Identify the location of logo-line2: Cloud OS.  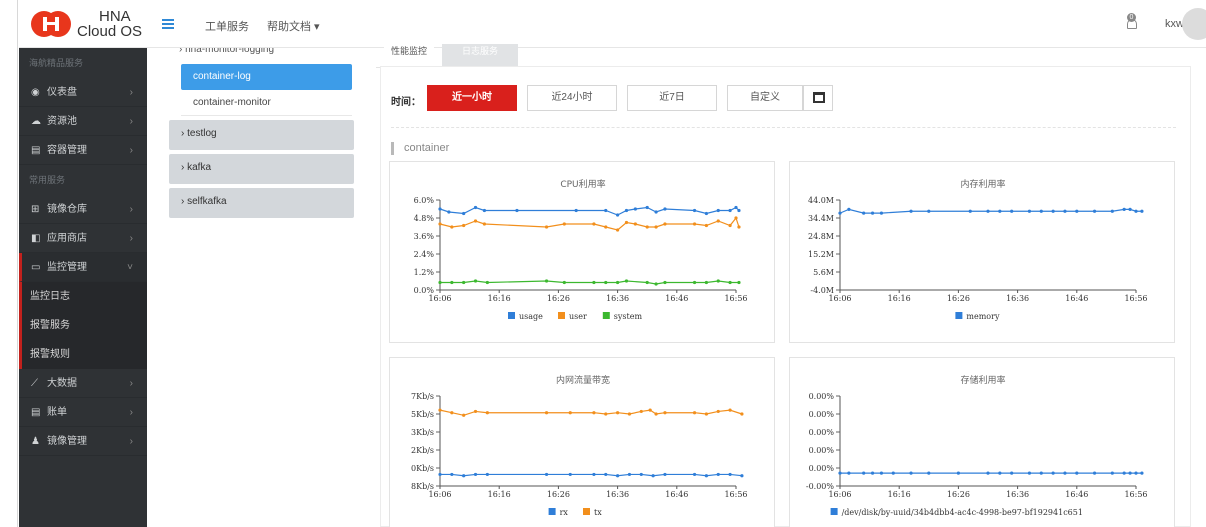
(110, 31).